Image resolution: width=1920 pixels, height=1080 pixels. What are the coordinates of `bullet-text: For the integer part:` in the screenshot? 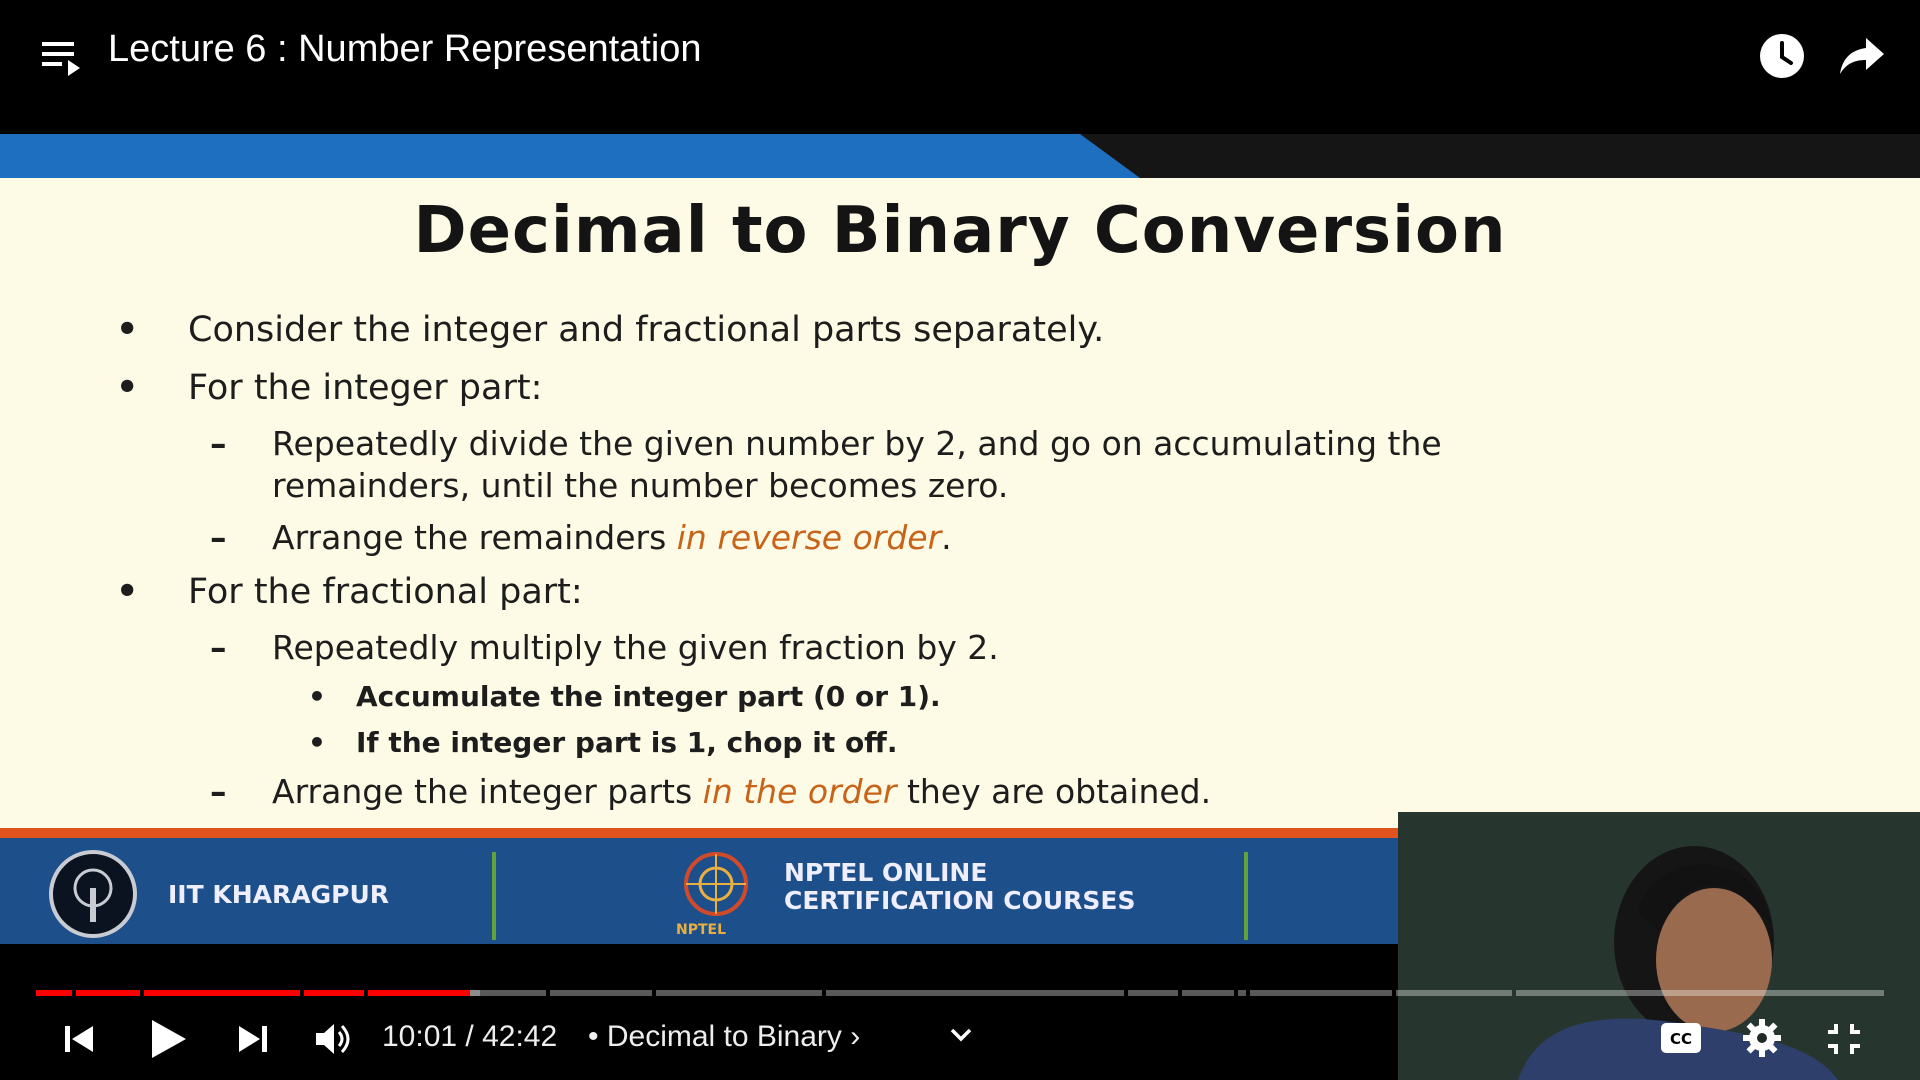 It's located at (365, 388).